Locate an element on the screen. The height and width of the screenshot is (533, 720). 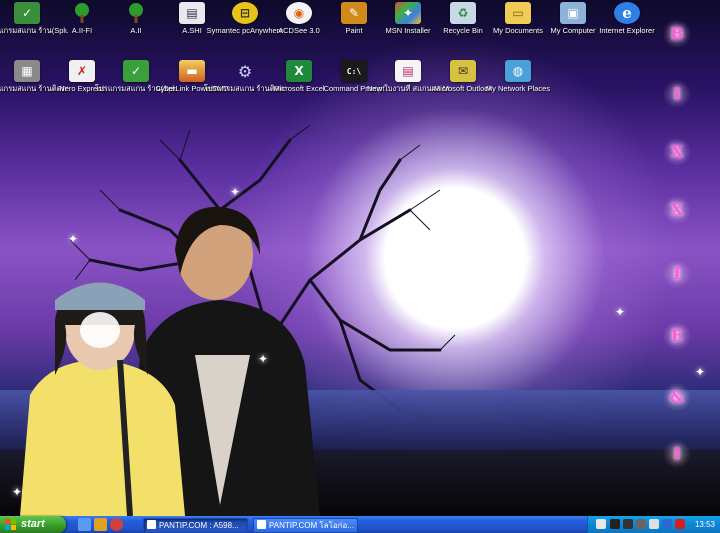
network-icon: ◍ is located at coordinates (518, 71).